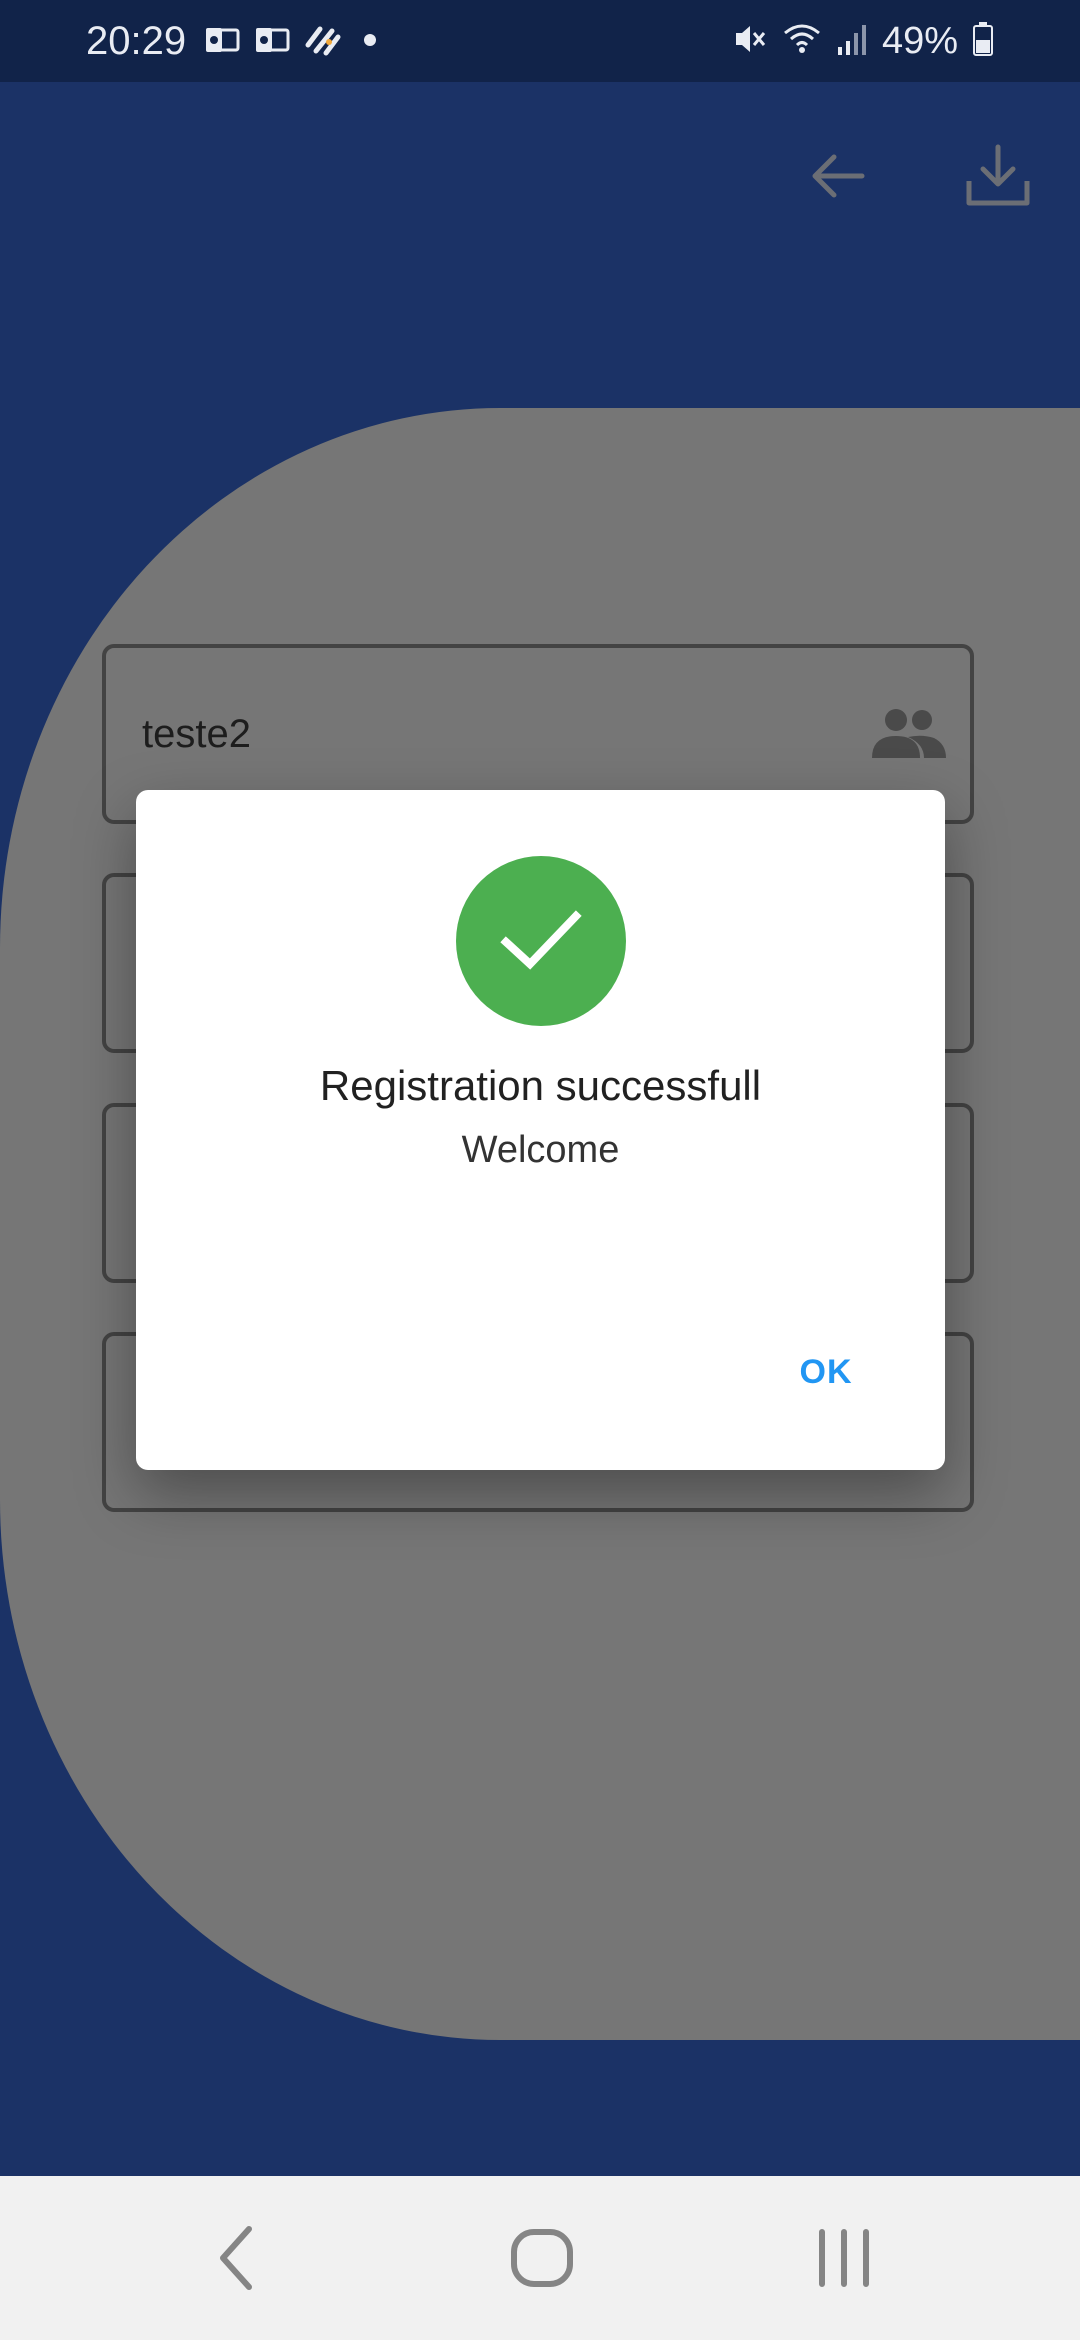 The width and height of the screenshot is (1080, 2340). What do you see at coordinates (370, 42) in the screenshot?
I see `dot-icon` at bounding box center [370, 42].